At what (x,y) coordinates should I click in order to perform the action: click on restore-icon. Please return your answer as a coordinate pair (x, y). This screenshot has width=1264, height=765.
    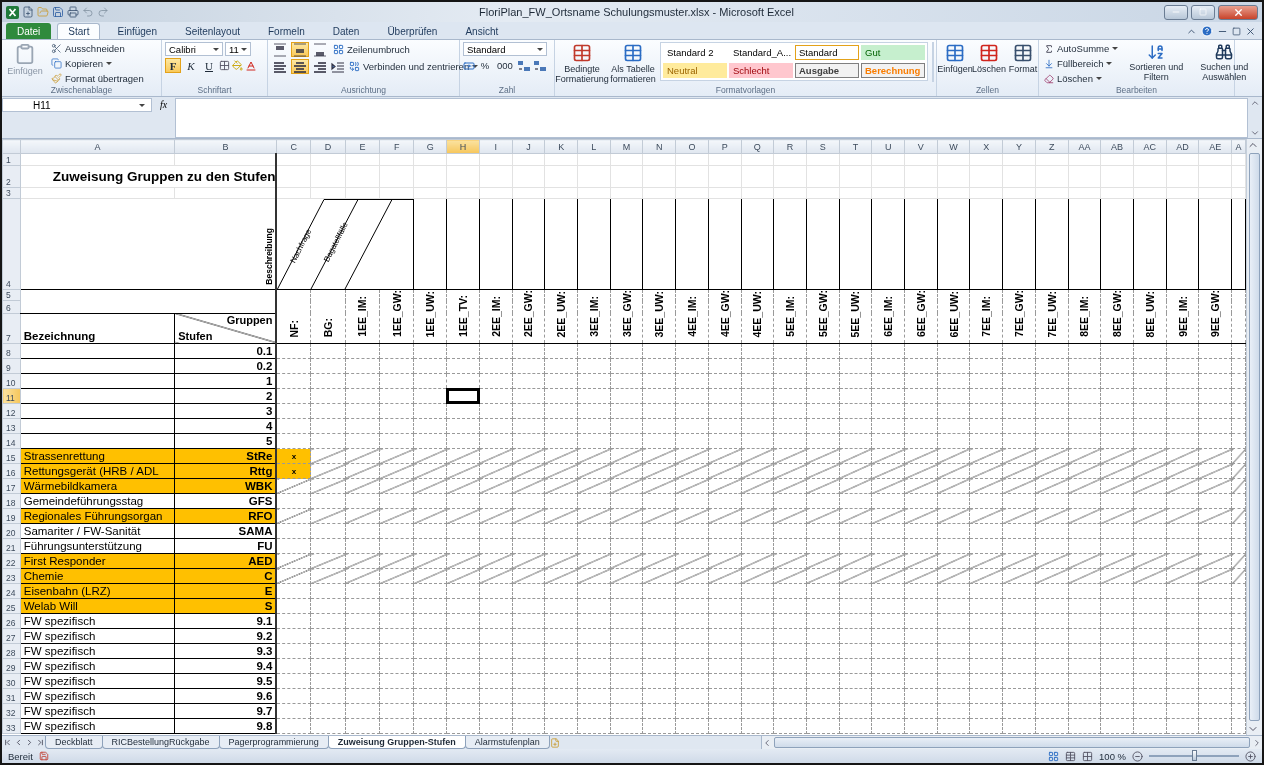
    Looking at the image, I should click on (1236, 31).